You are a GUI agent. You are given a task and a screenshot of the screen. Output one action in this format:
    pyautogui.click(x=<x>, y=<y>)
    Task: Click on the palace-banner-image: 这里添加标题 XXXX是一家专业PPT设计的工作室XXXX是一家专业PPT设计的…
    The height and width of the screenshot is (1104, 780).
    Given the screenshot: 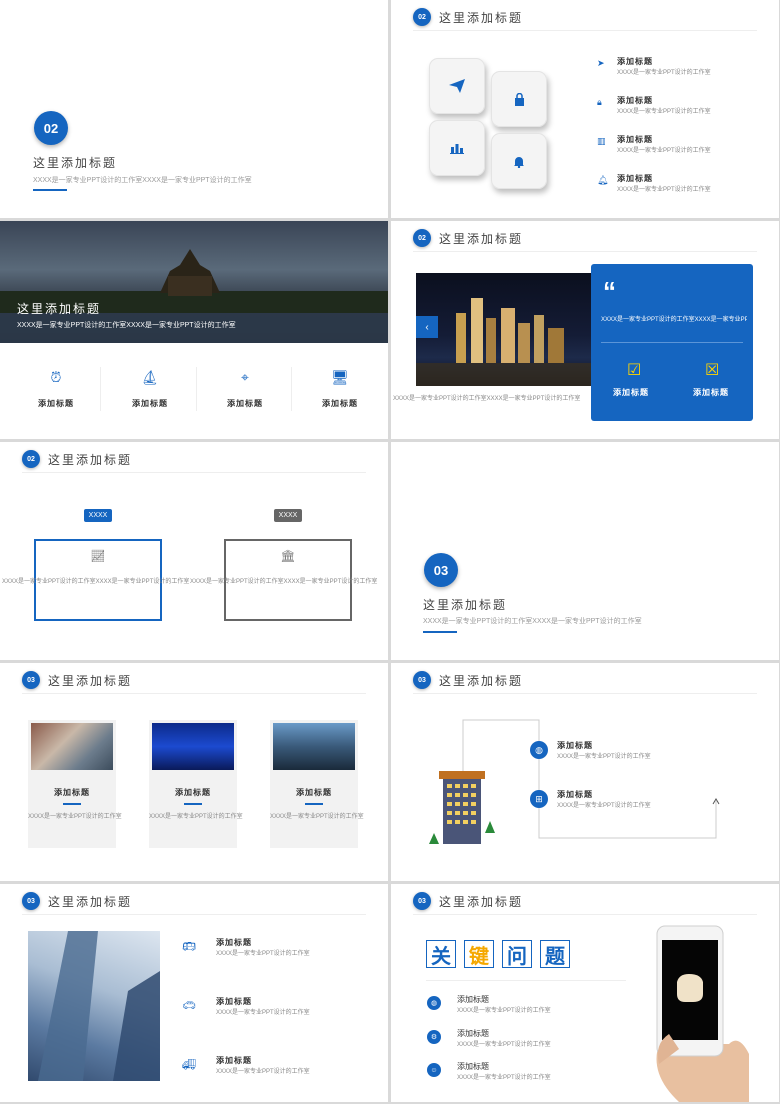 What is the action you would take?
    pyautogui.click(x=194, y=282)
    